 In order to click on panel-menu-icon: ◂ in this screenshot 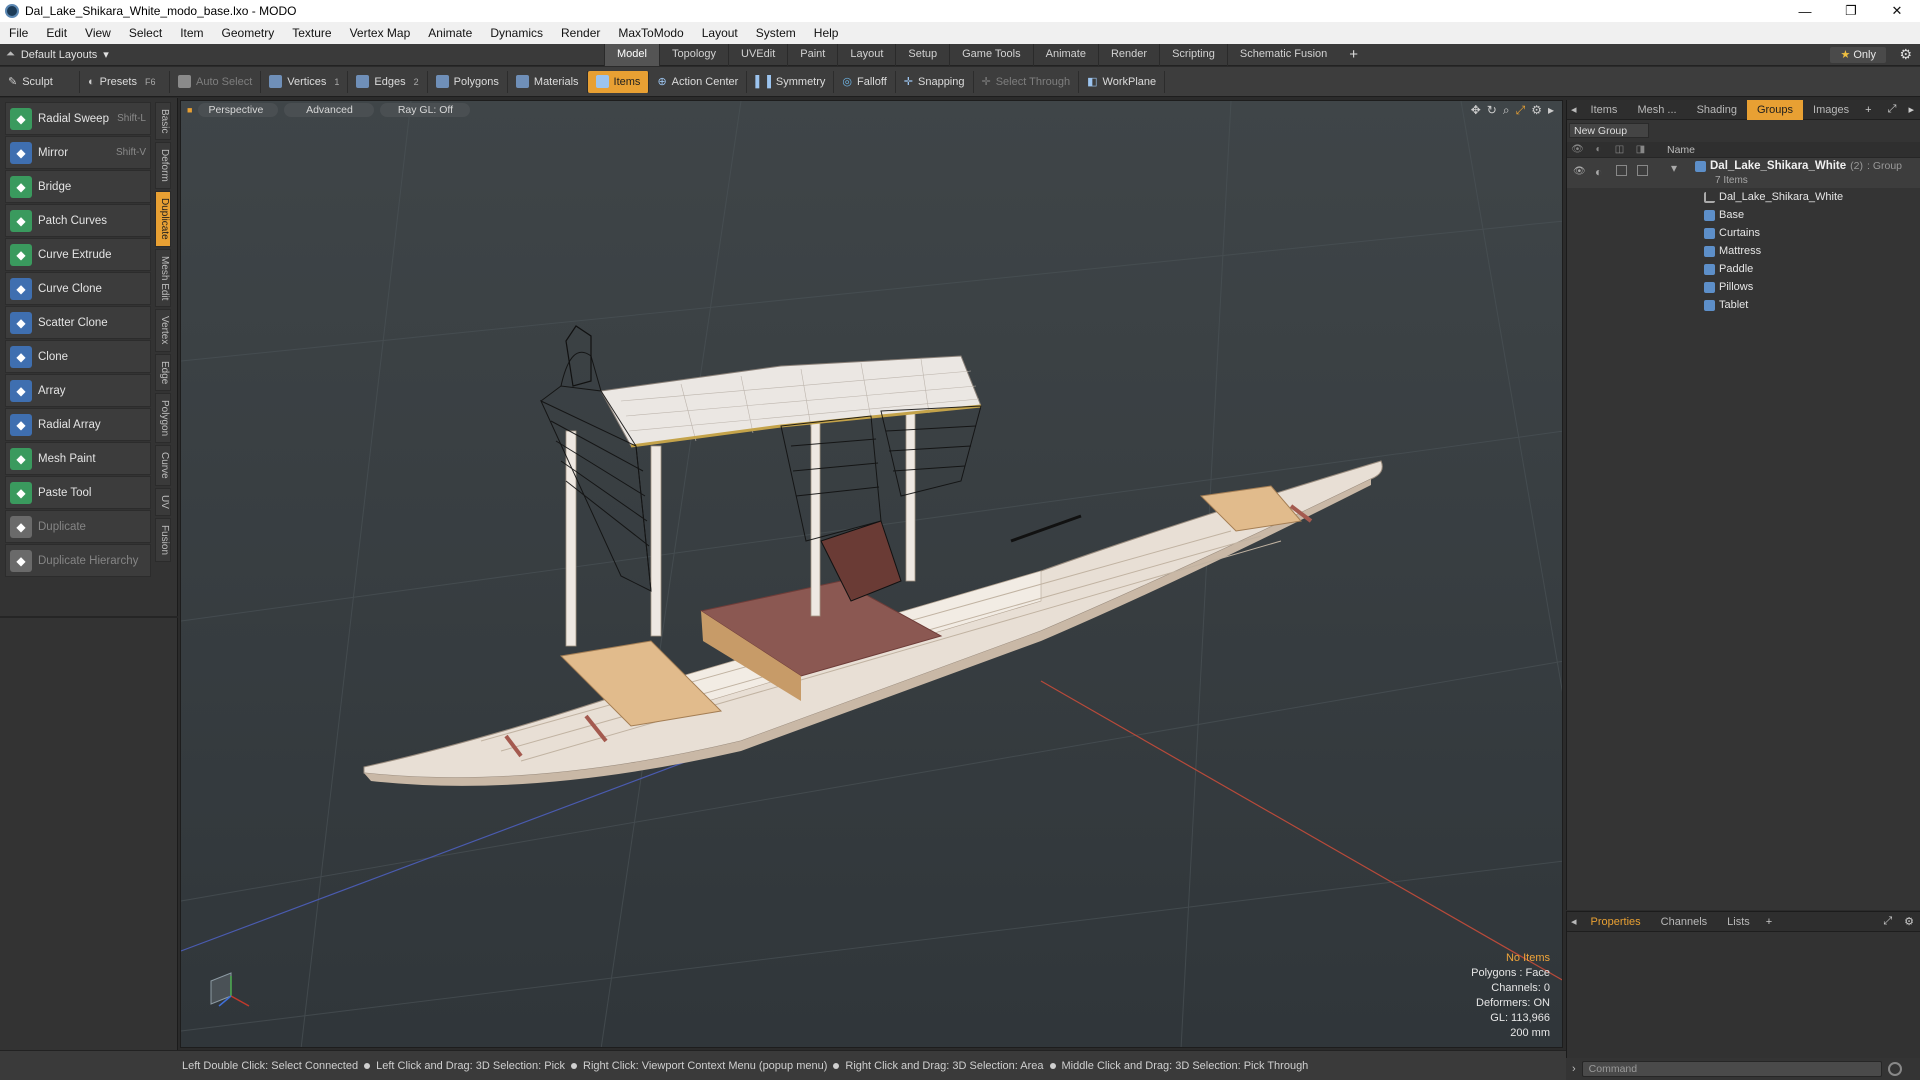, I will do `click(1574, 110)`.